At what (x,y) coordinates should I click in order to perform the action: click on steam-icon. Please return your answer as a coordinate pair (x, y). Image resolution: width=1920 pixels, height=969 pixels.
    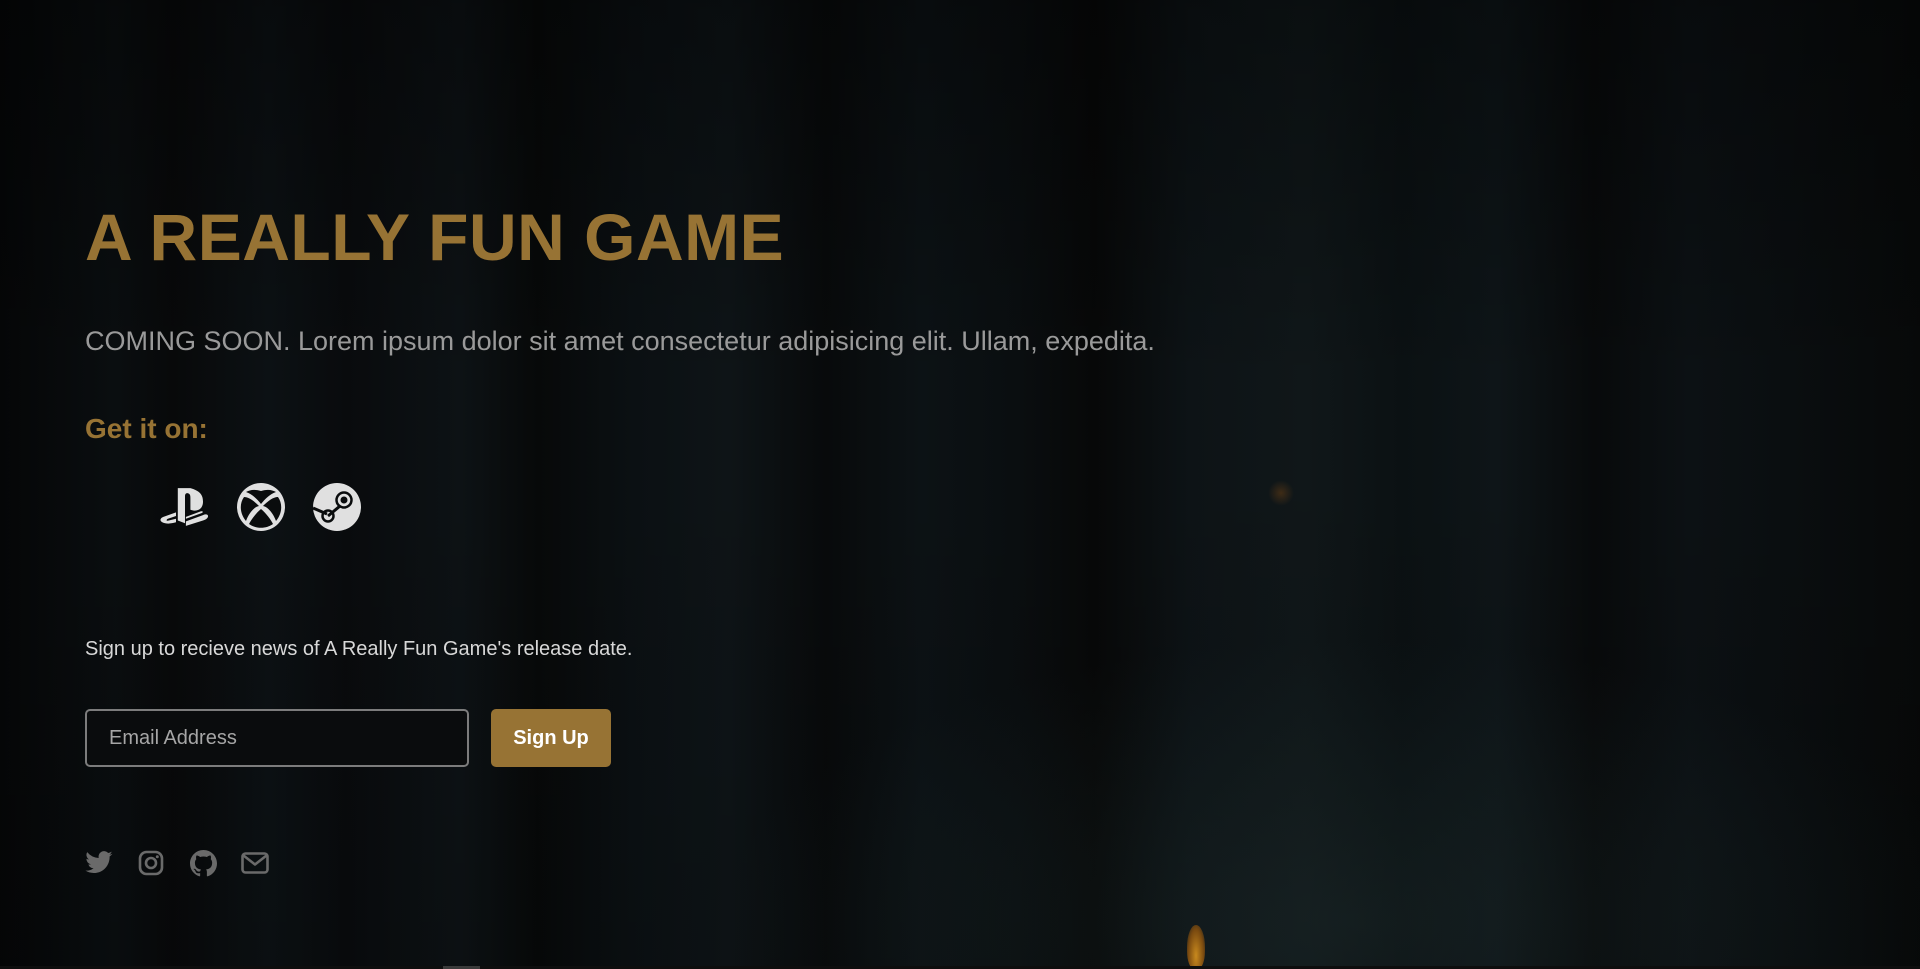
    Looking at the image, I should click on (337, 507).